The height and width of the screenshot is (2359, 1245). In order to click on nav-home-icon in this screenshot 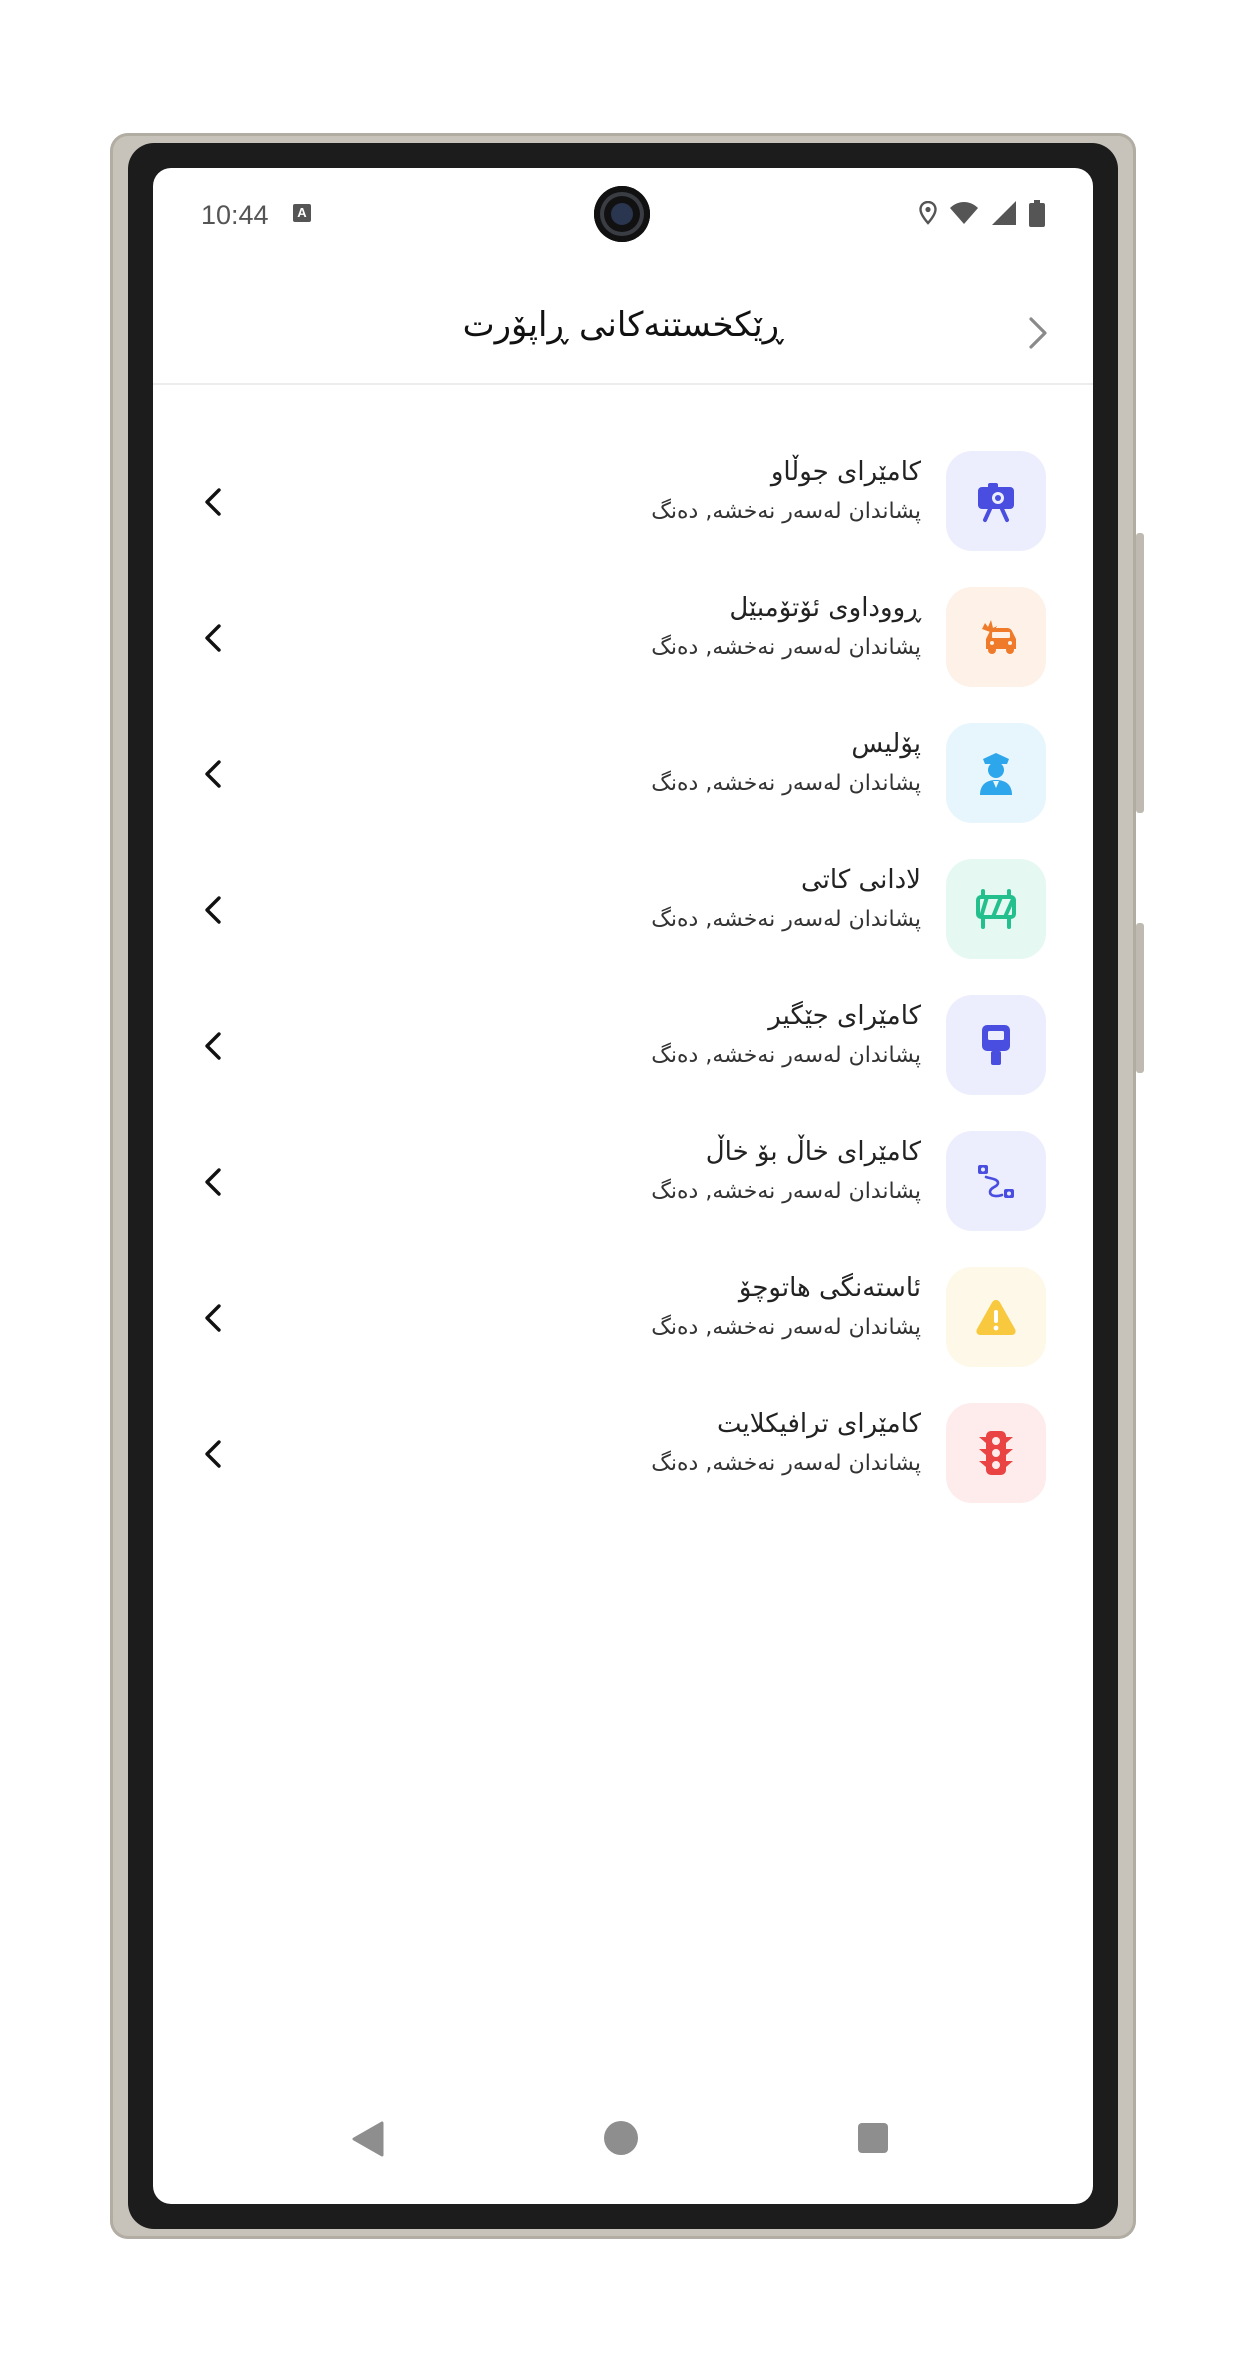, I will do `click(621, 2138)`.